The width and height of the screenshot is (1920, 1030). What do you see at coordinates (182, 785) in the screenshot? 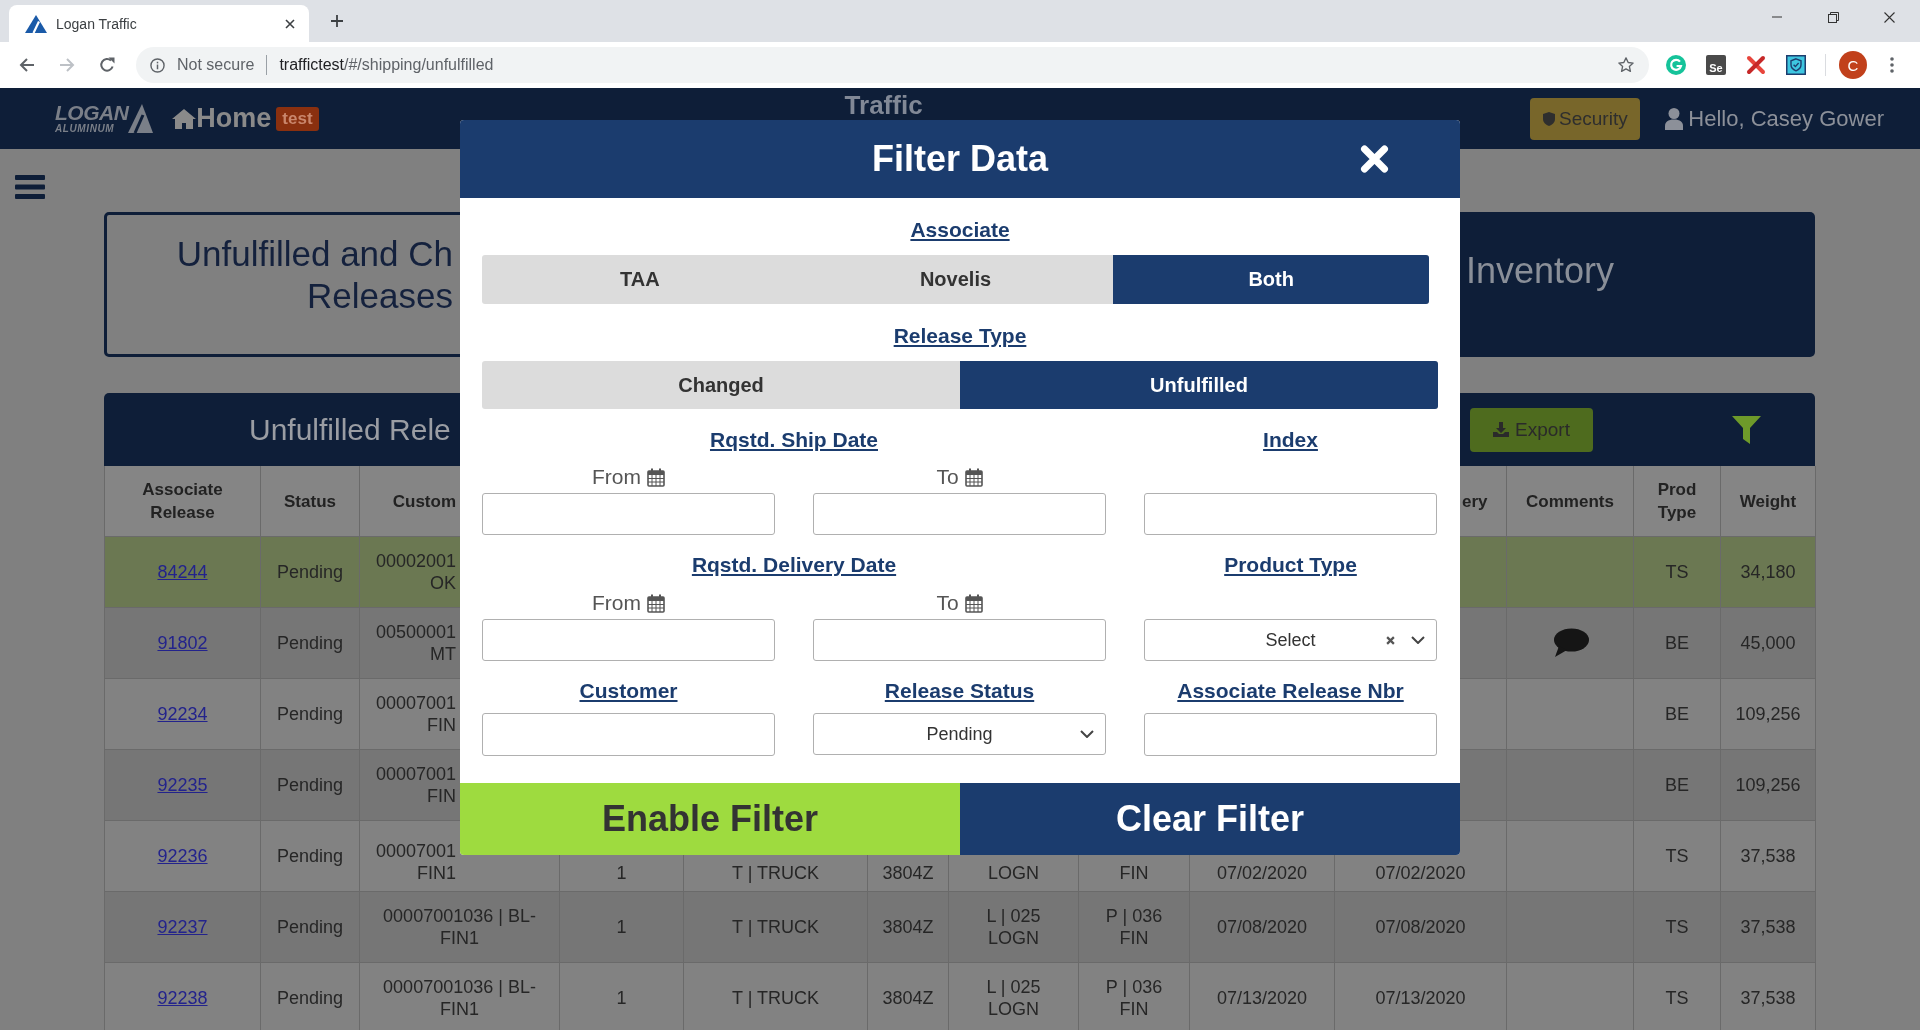
I see `release-link: 92235` at bounding box center [182, 785].